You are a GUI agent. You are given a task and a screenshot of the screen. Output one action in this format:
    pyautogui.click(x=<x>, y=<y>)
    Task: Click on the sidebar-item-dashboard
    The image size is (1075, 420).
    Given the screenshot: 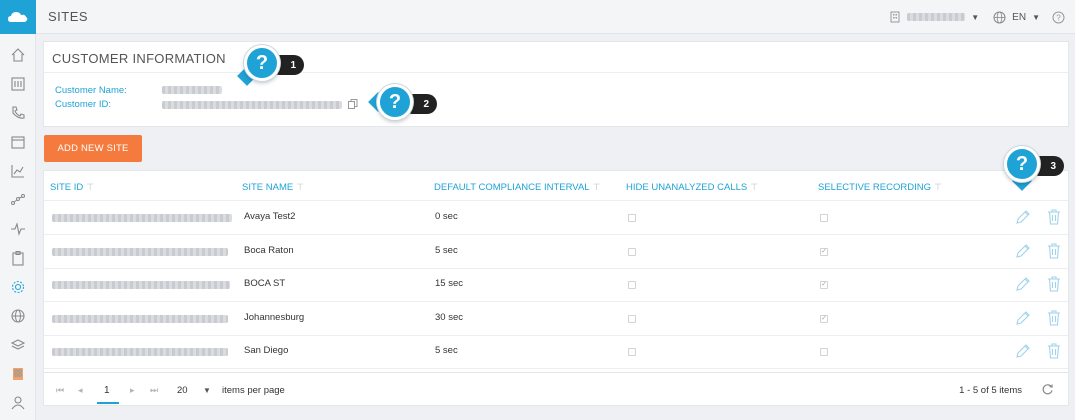 What is the action you would take?
    pyautogui.click(x=18, y=83)
    